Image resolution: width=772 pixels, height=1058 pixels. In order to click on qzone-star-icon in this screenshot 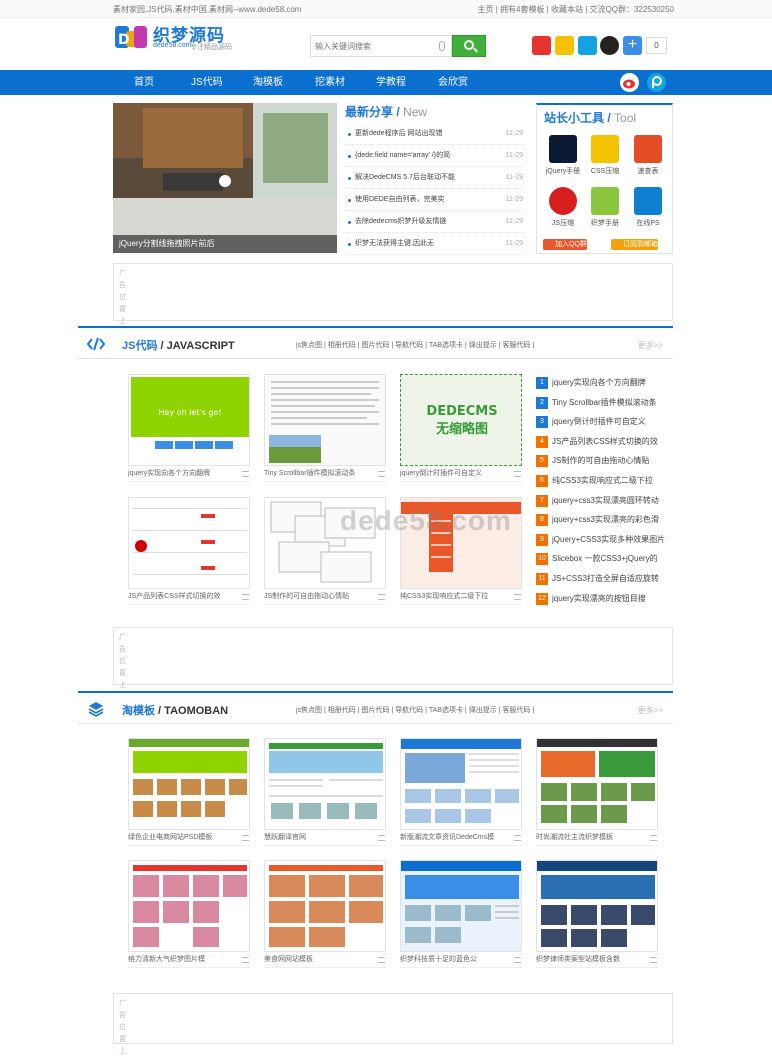, I will do `click(564, 45)`.